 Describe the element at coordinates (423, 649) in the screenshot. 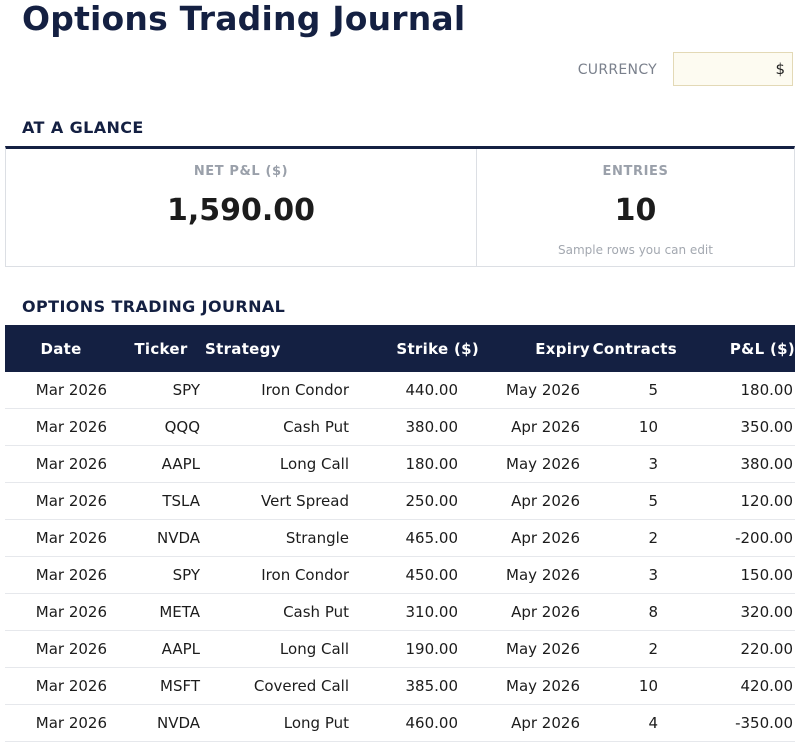

I see `strike-cell: 190.00` at that location.